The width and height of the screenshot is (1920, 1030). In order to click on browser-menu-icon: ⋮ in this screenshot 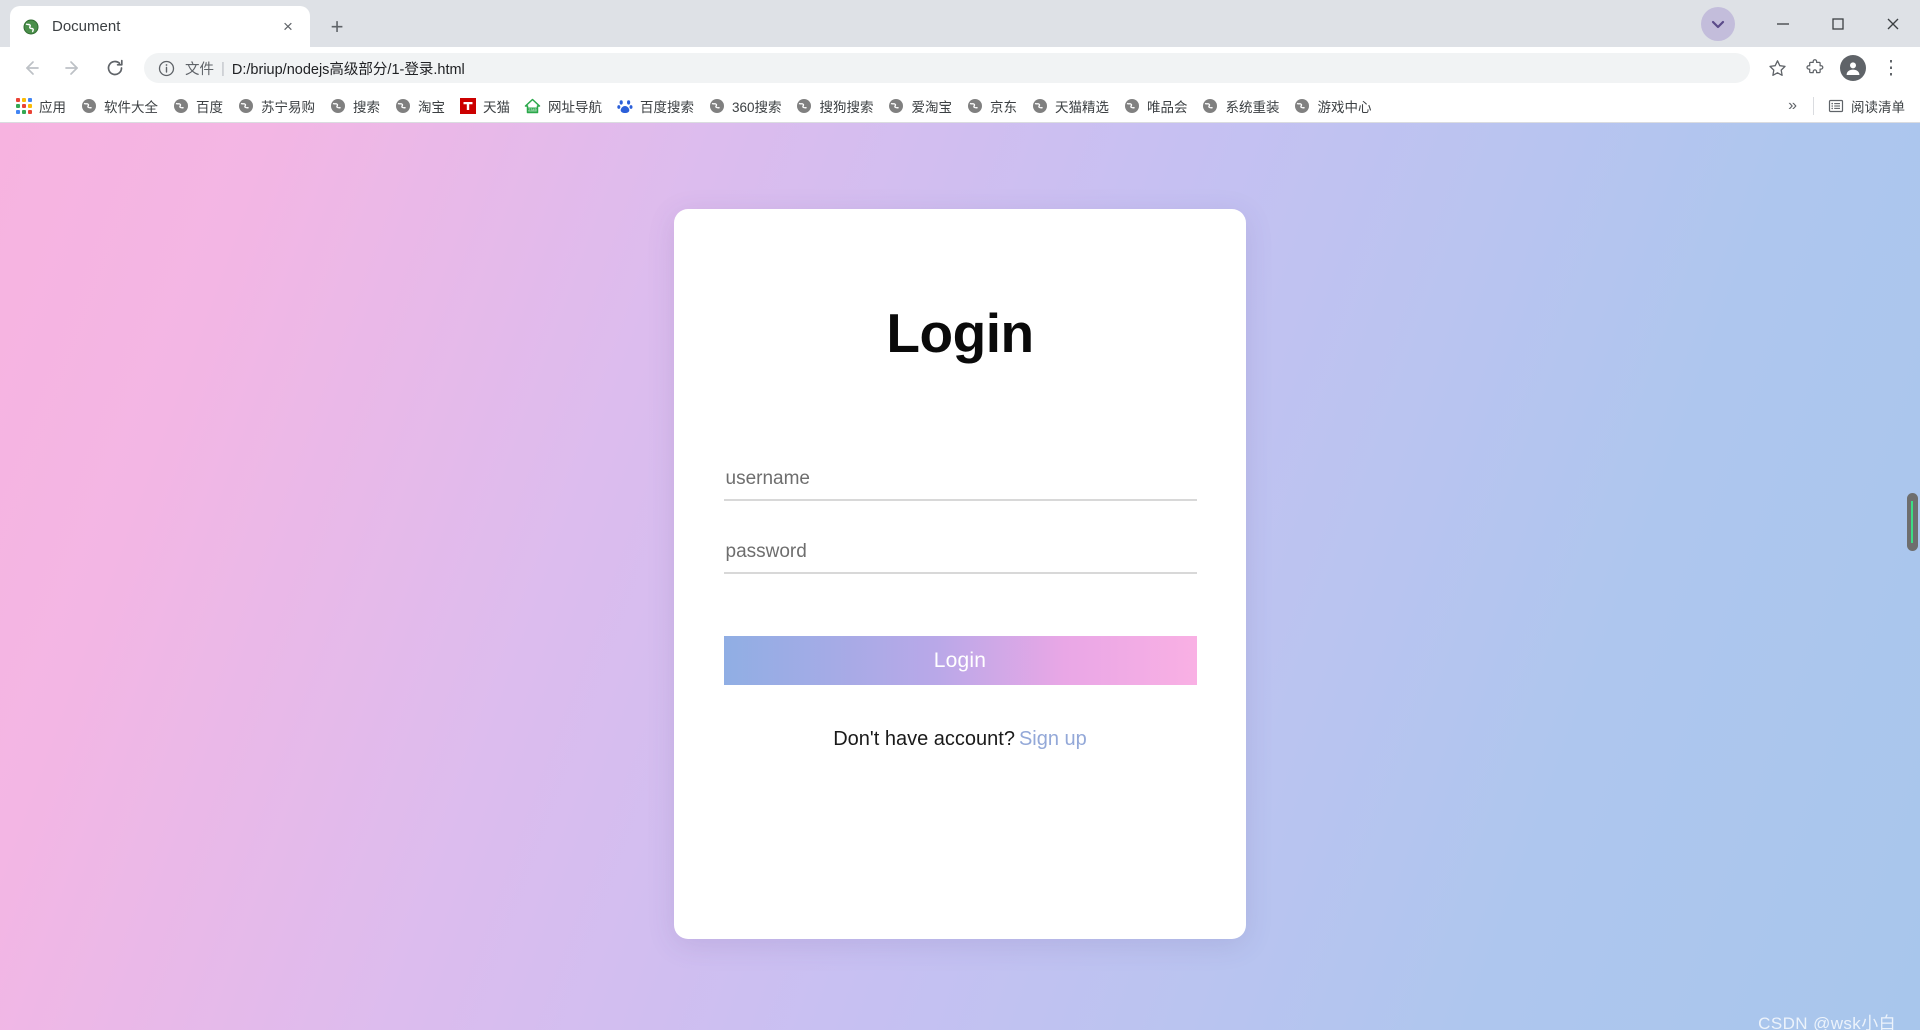, I will do `click(1891, 68)`.